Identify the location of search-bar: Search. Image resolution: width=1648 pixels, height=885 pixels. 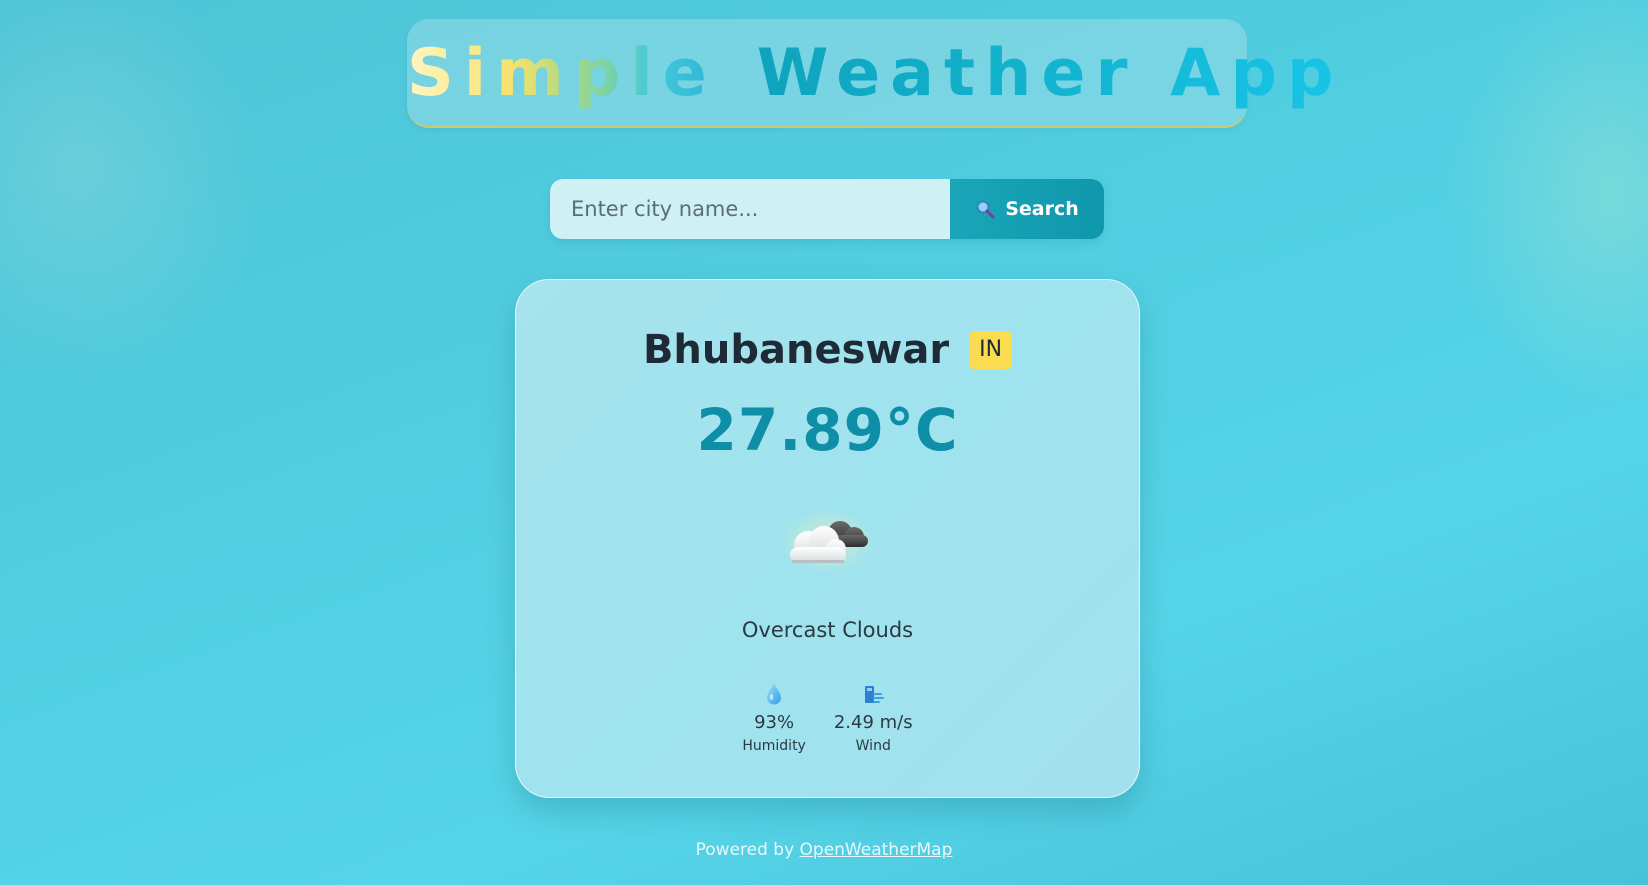
(827, 209).